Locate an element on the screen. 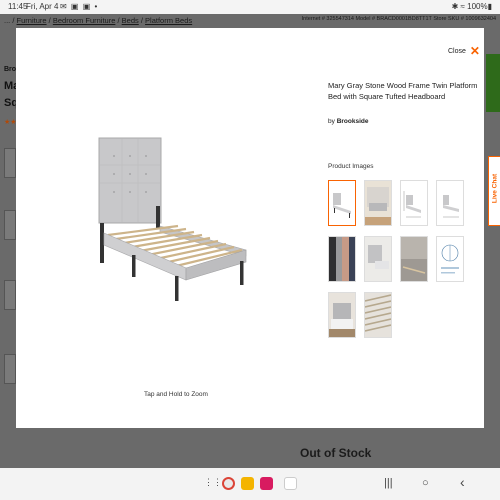  dimensions-icon is located at coordinates (412, 204).